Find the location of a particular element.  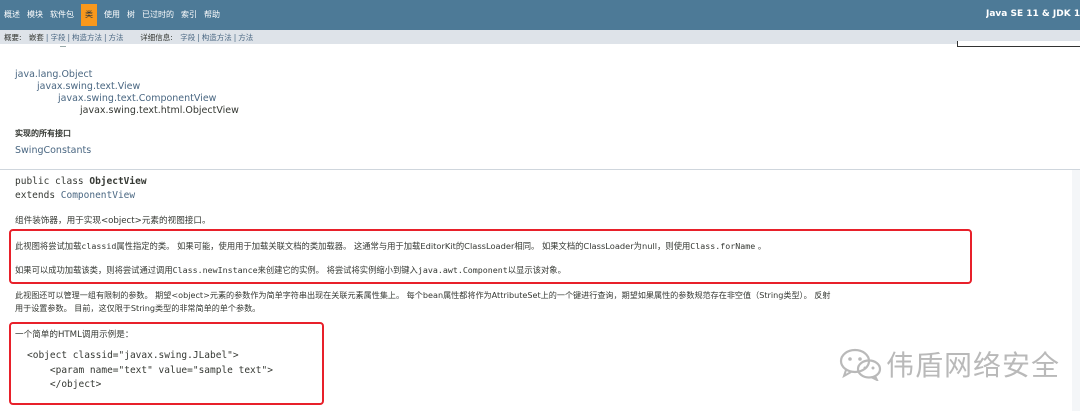

nav-use: 使用 is located at coordinates (112, 15).